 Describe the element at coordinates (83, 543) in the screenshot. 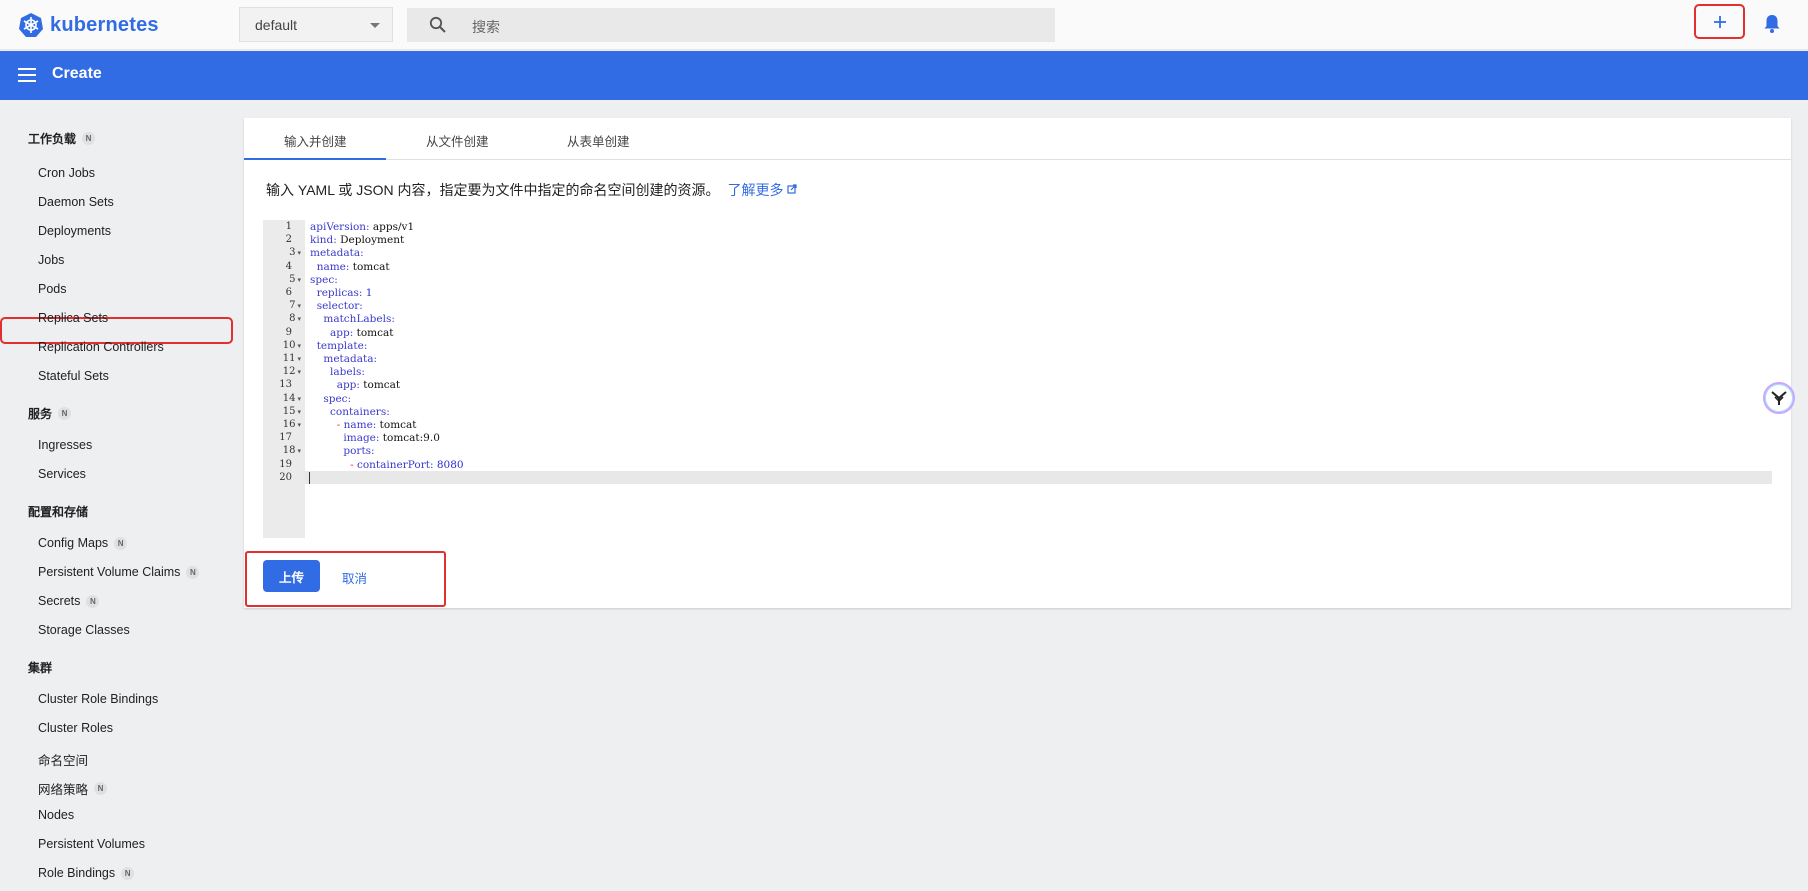

I see `sidebar-item-config-maps: Config Maps N` at that location.